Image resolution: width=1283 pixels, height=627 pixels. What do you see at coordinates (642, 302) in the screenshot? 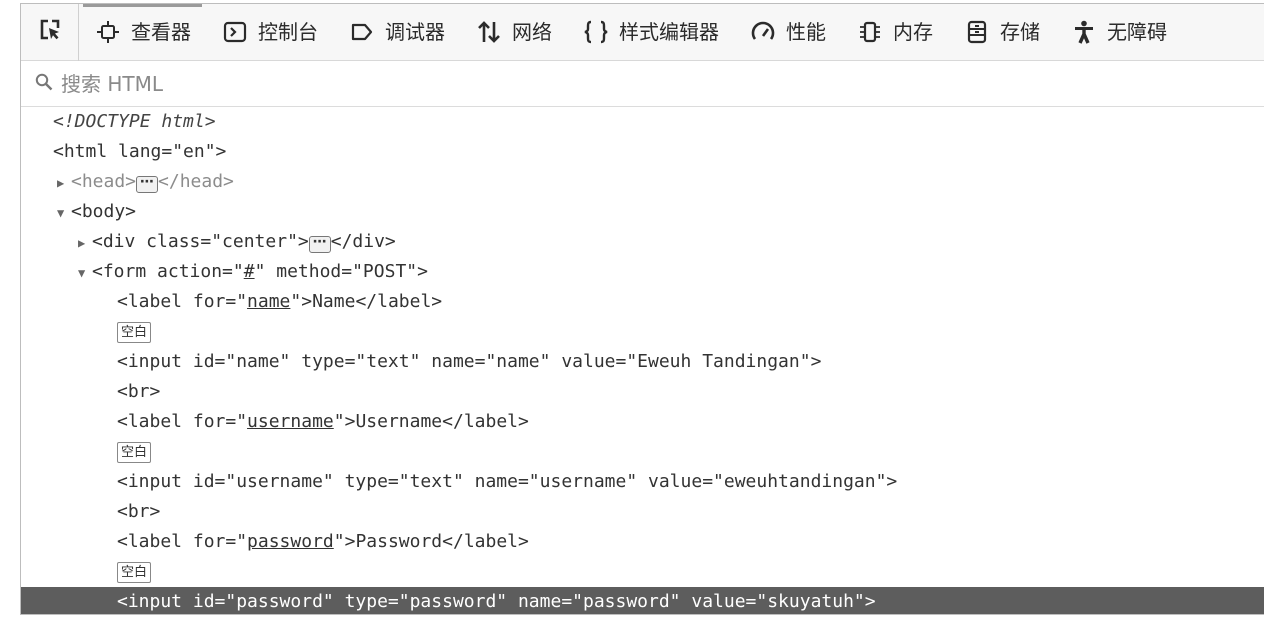
I see `tree-node-label-name: <label for="name">Name</label>` at bounding box center [642, 302].